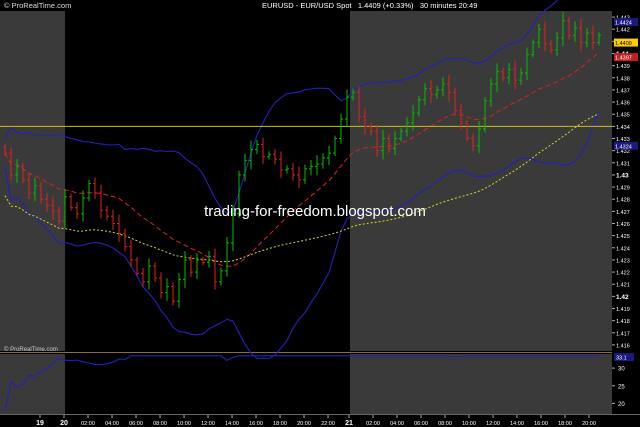 This screenshot has height=427, width=640. I want to click on osc-y-tick-label: 20, so click(621, 405).